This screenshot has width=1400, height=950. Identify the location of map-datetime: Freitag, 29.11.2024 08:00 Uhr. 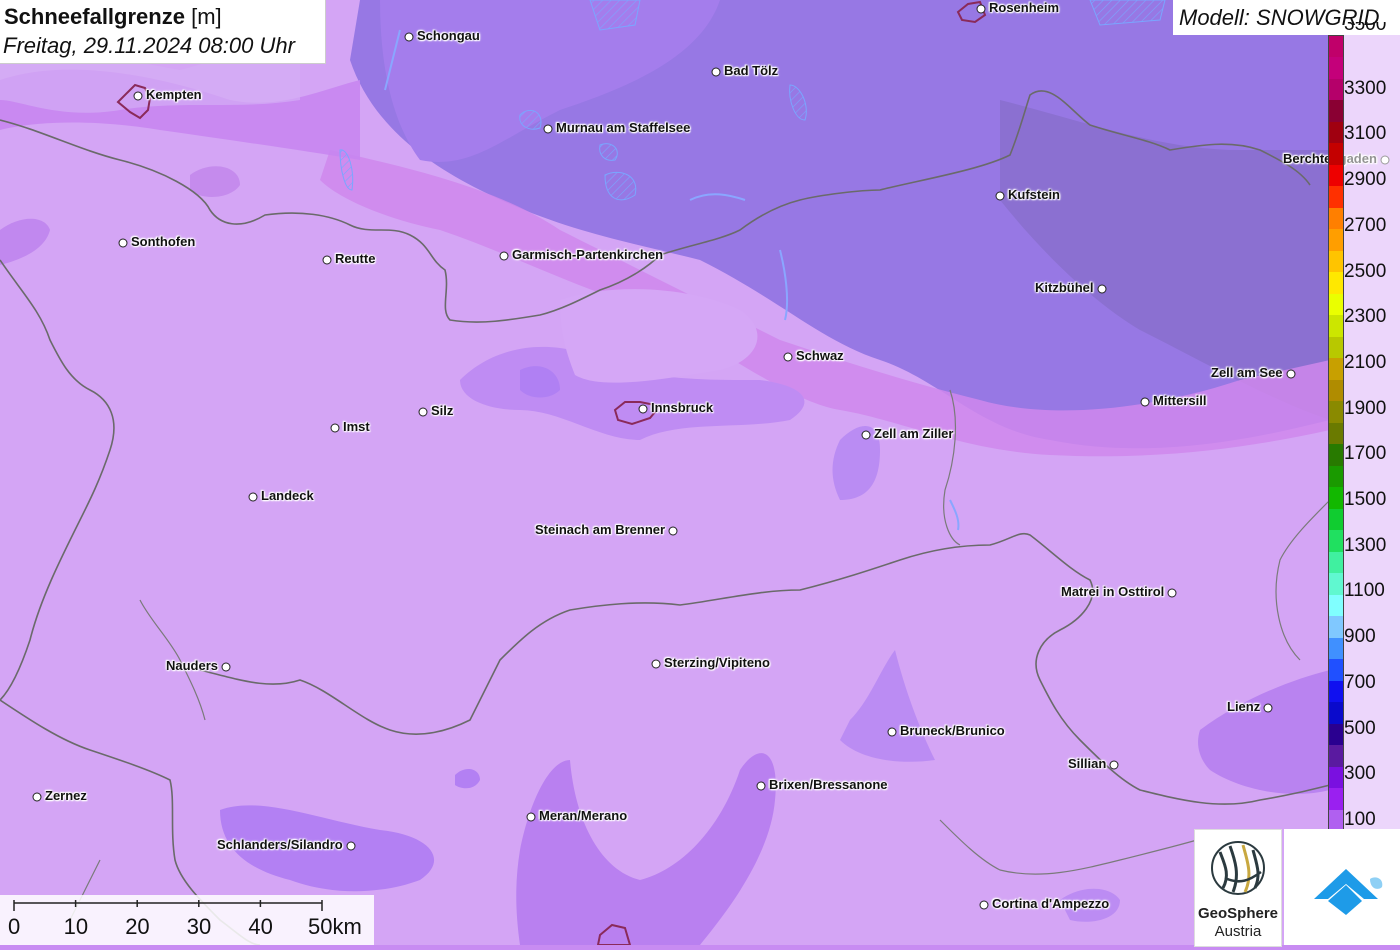
(149, 45).